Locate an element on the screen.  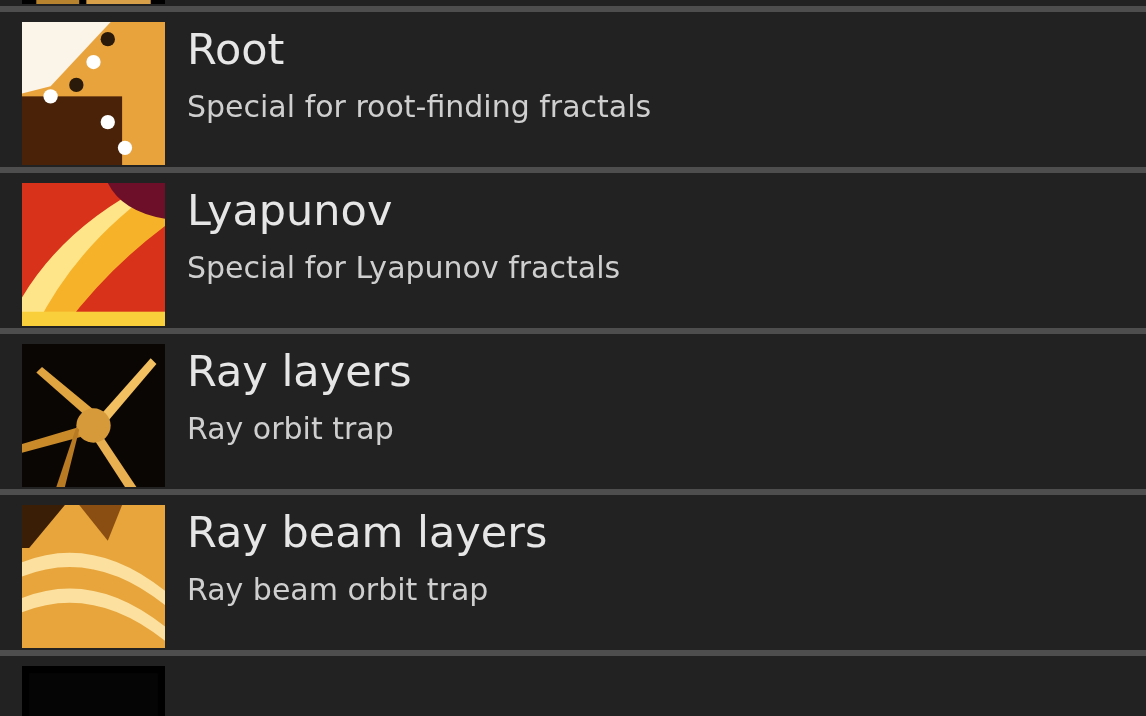
item-title: Ray beam layers is located at coordinates (367, 533).